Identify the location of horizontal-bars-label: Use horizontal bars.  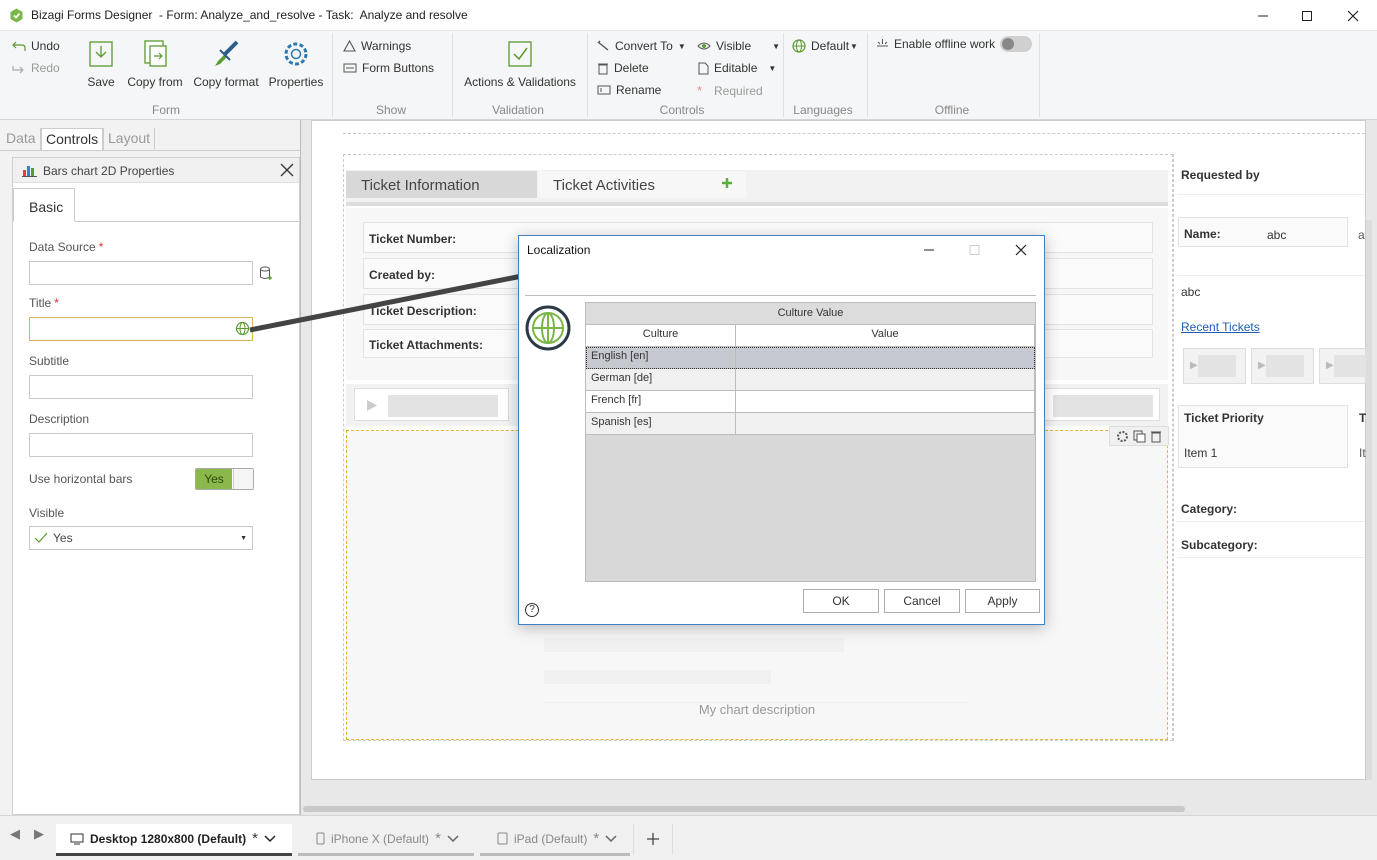
(81, 479).